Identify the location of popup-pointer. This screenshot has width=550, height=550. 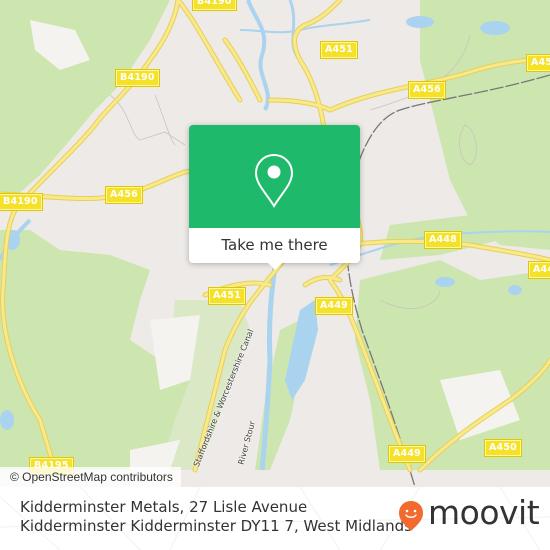
(275, 266).